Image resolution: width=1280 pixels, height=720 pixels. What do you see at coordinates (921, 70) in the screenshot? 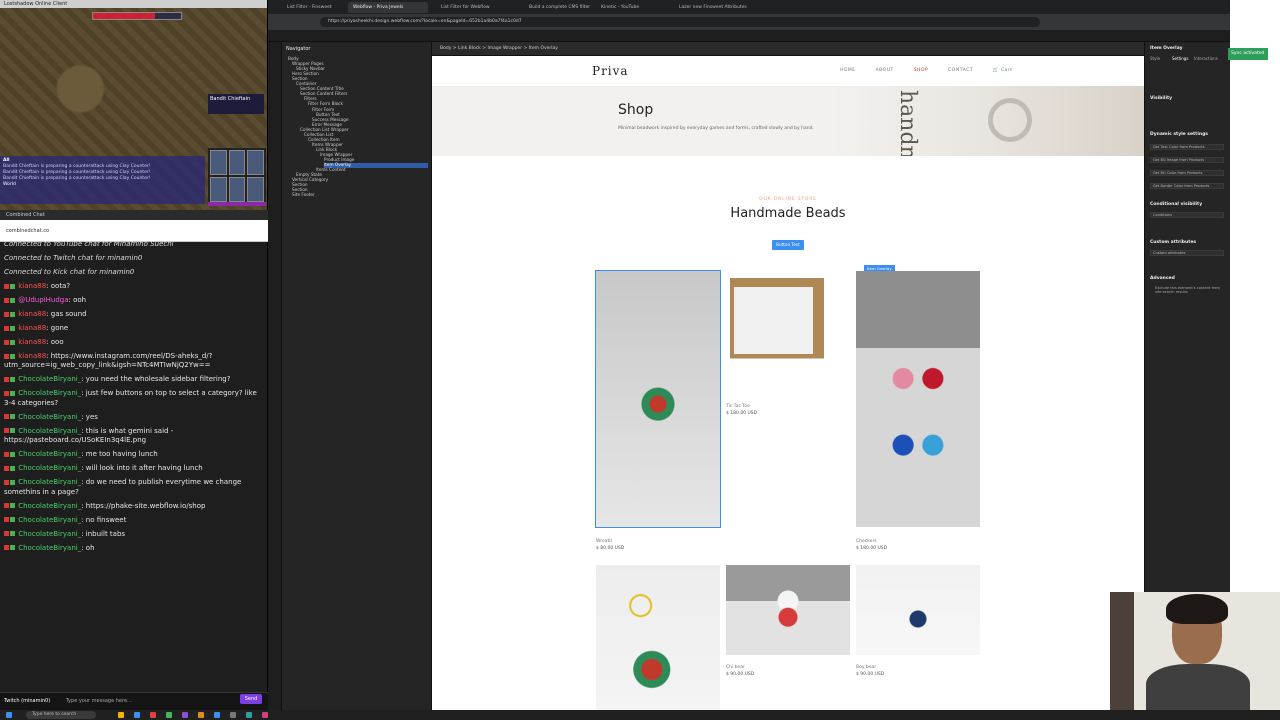
I see `site-nav-shop: SHOP` at bounding box center [921, 70].